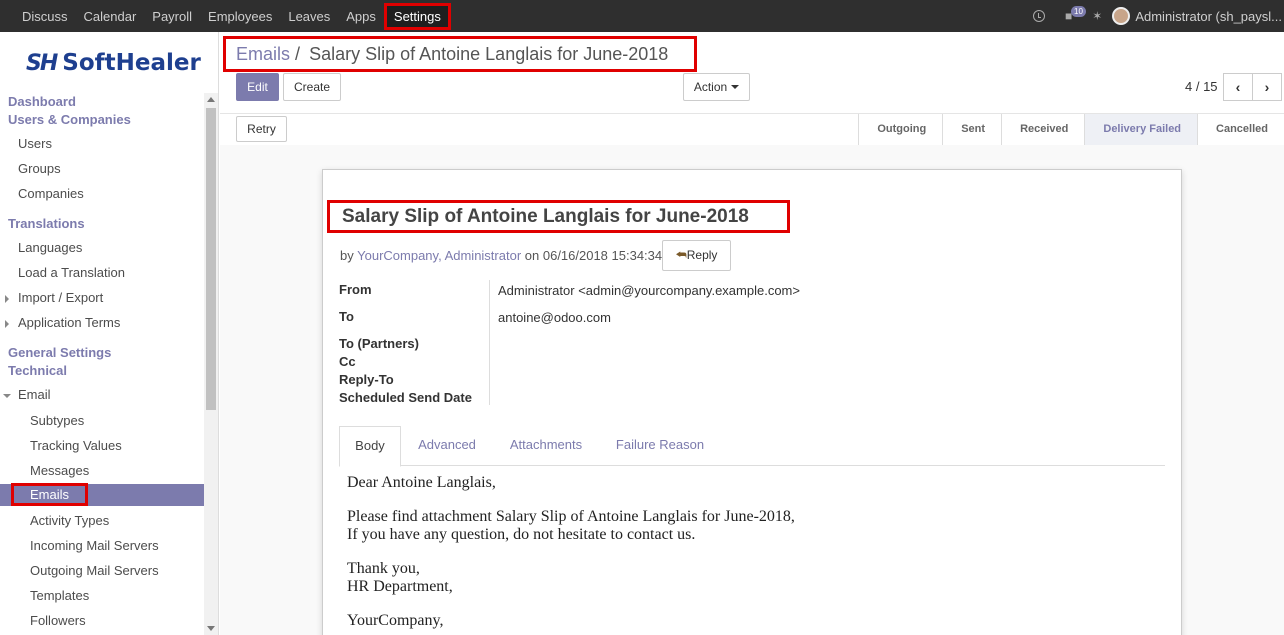 This screenshot has height=635, width=1284. What do you see at coordinates (702, 255) in the screenshot?
I see `reply-label: Reply` at bounding box center [702, 255].